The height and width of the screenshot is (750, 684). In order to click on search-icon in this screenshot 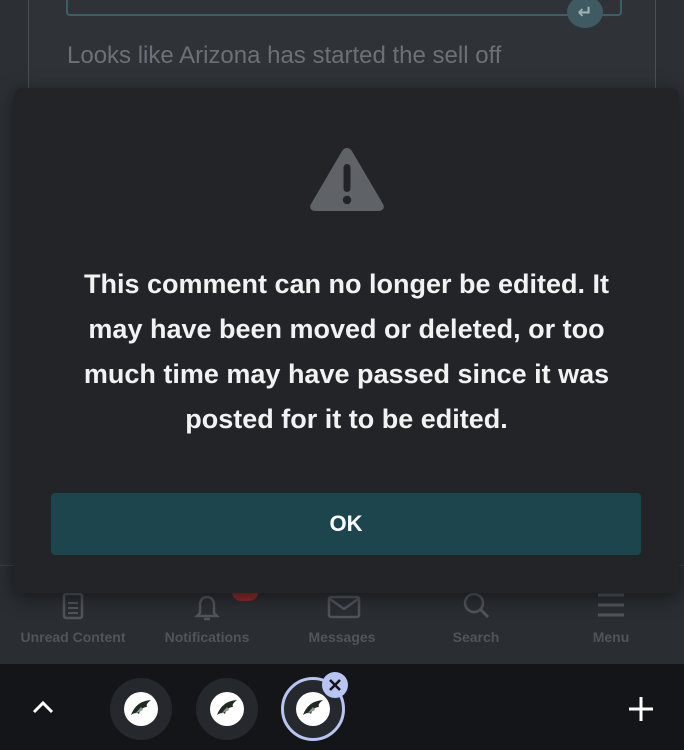, I will do `click(476, 606)`.